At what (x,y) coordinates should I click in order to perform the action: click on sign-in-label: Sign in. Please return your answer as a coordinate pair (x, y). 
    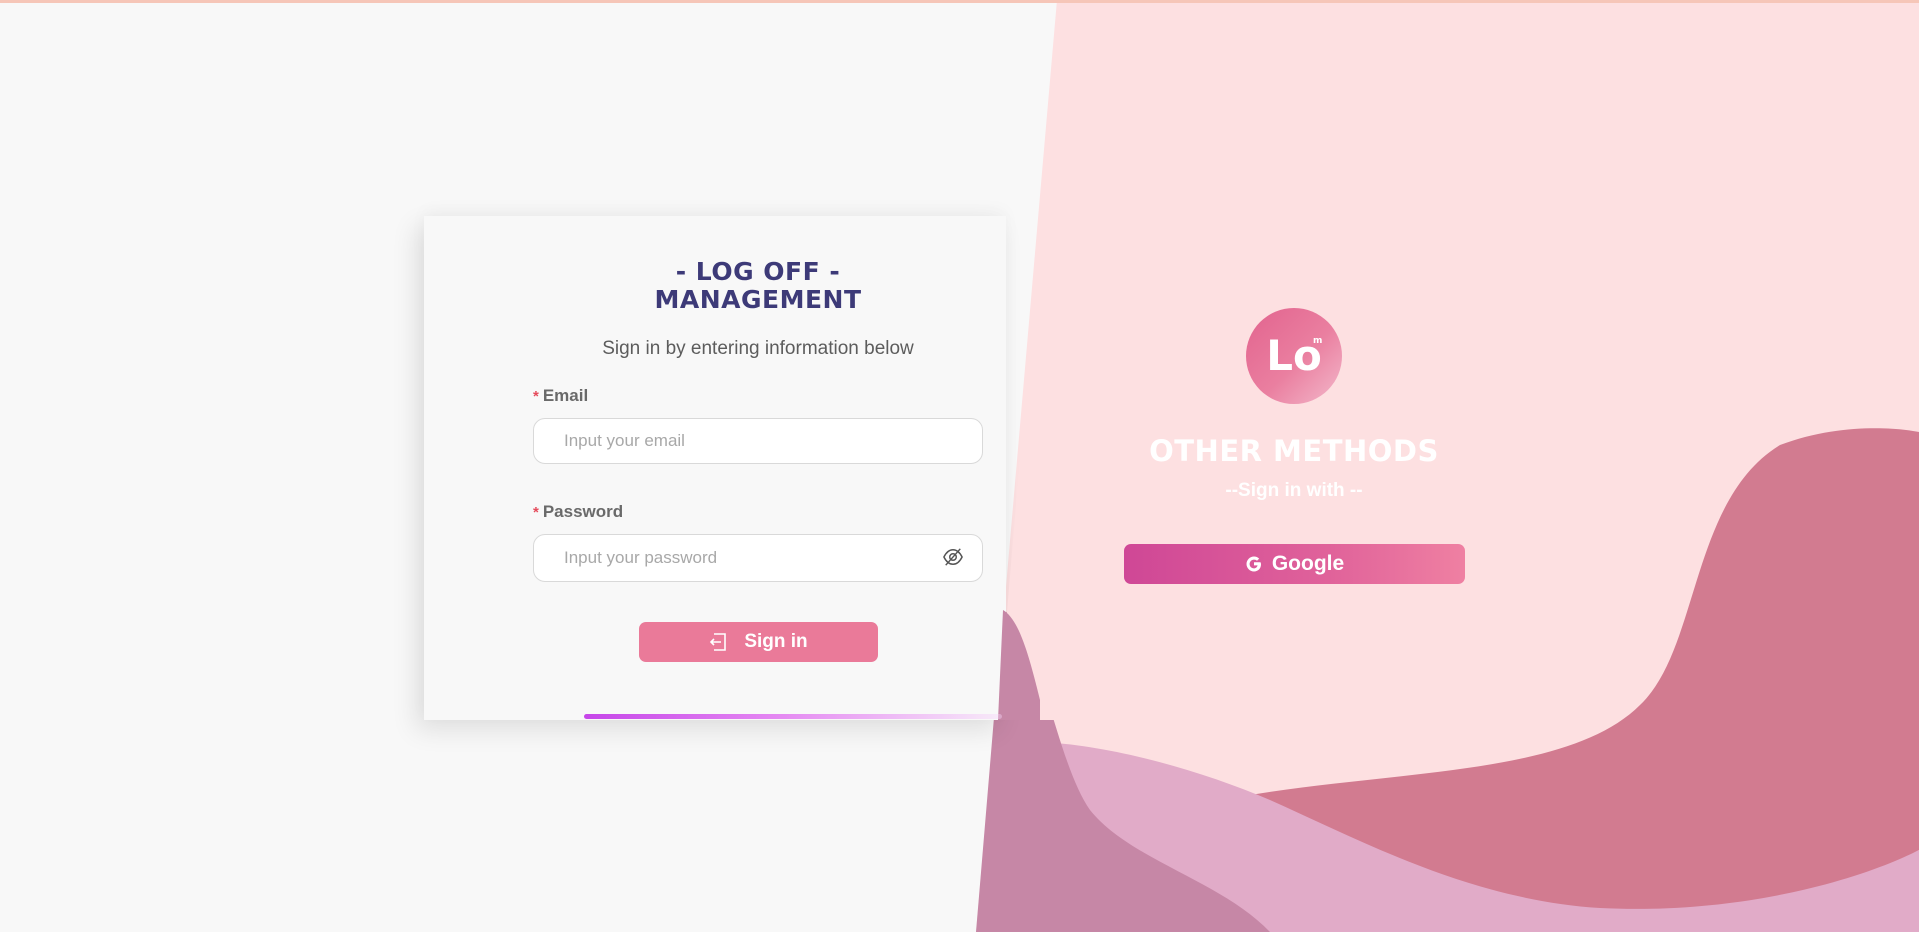
    Looking at the image, I should click on (776, 641).